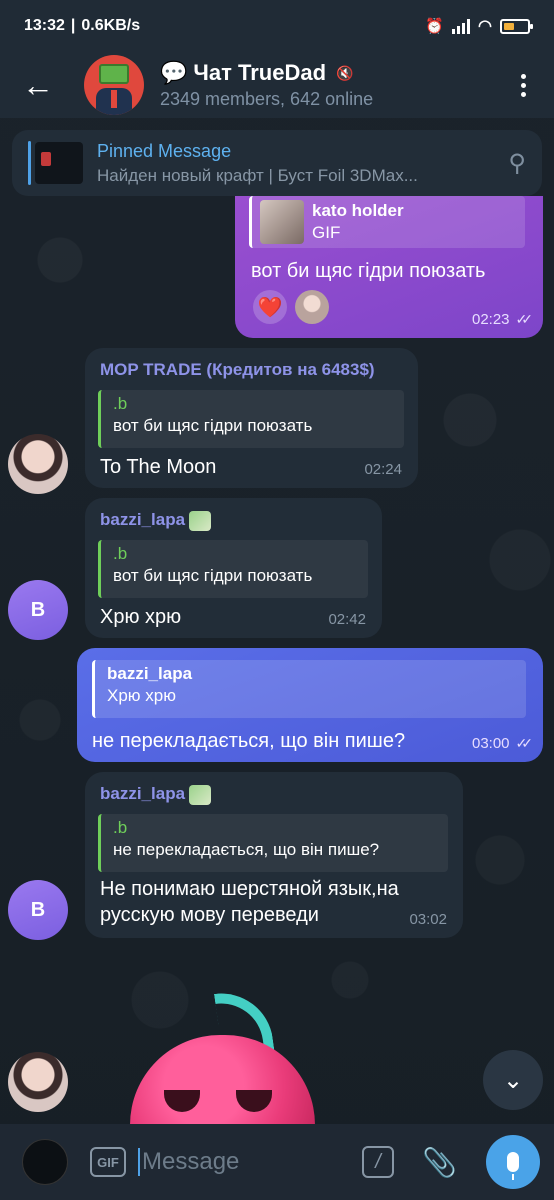 Image resolution: width=554 pixels, height=1200 pixels. What do you see at coordinates (309, 689) in the screenshot?
I see `reply-preview: bazzi_lapa Хрю хрю` at bounding box center [309, 689].